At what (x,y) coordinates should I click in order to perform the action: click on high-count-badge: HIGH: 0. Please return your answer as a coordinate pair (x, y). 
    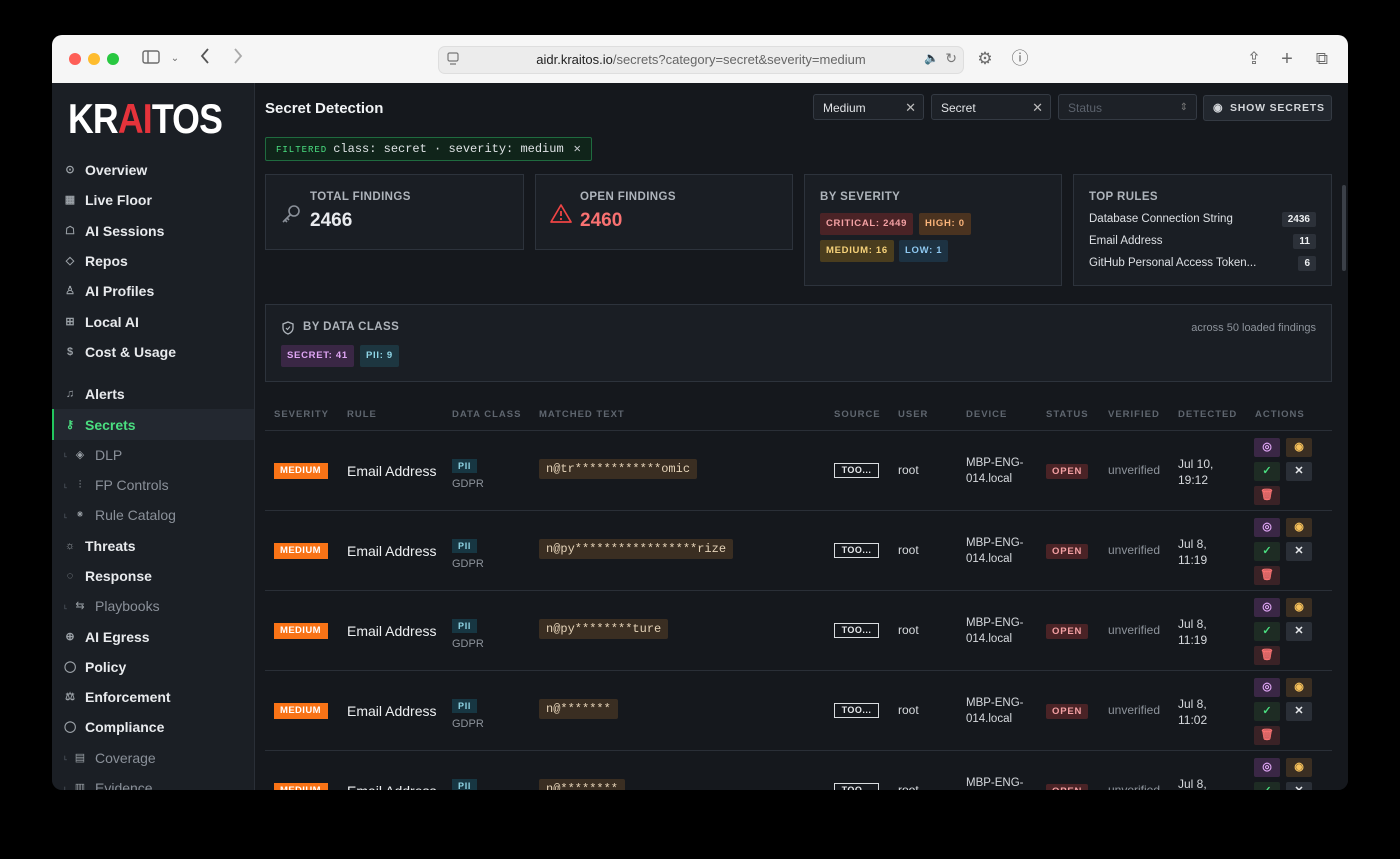
    Looking at the image, I should click on (945, 224).